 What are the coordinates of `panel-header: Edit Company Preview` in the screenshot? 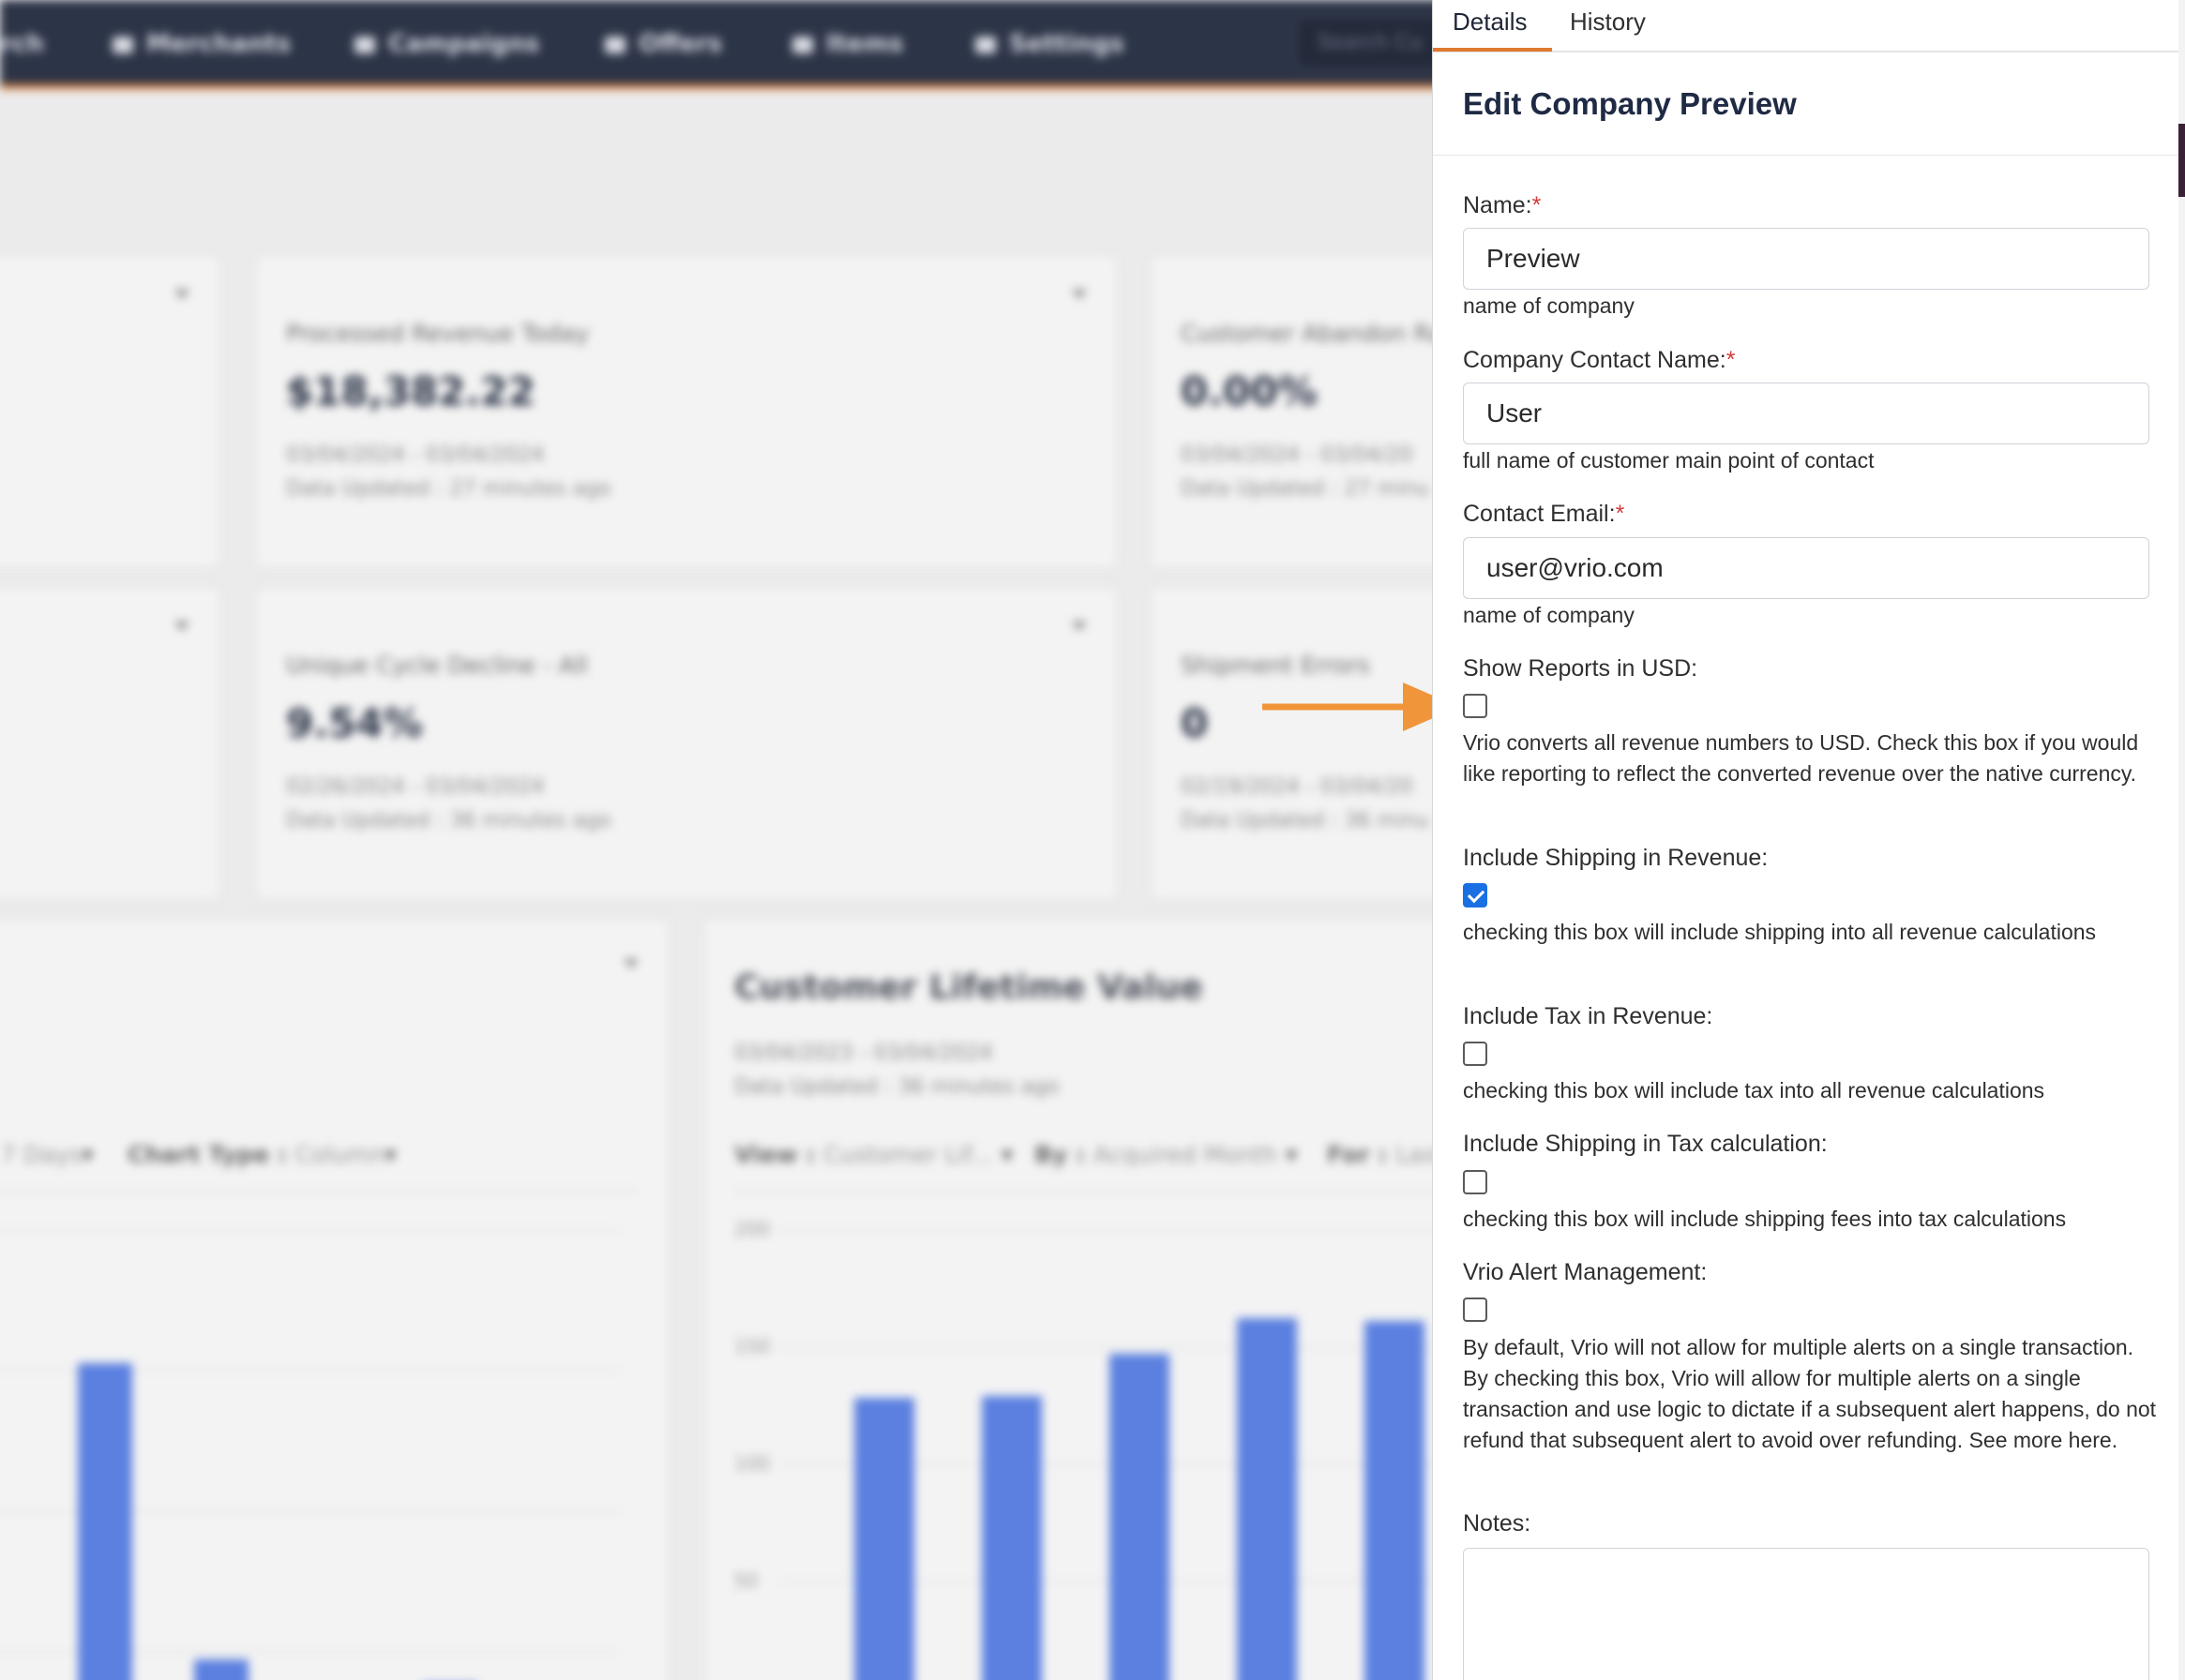 It's located at (1805, 104).